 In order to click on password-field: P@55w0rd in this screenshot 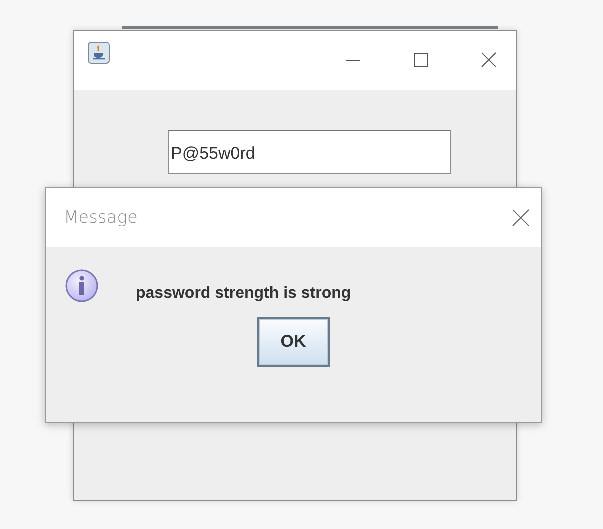, I will do `click(309, 152)`.